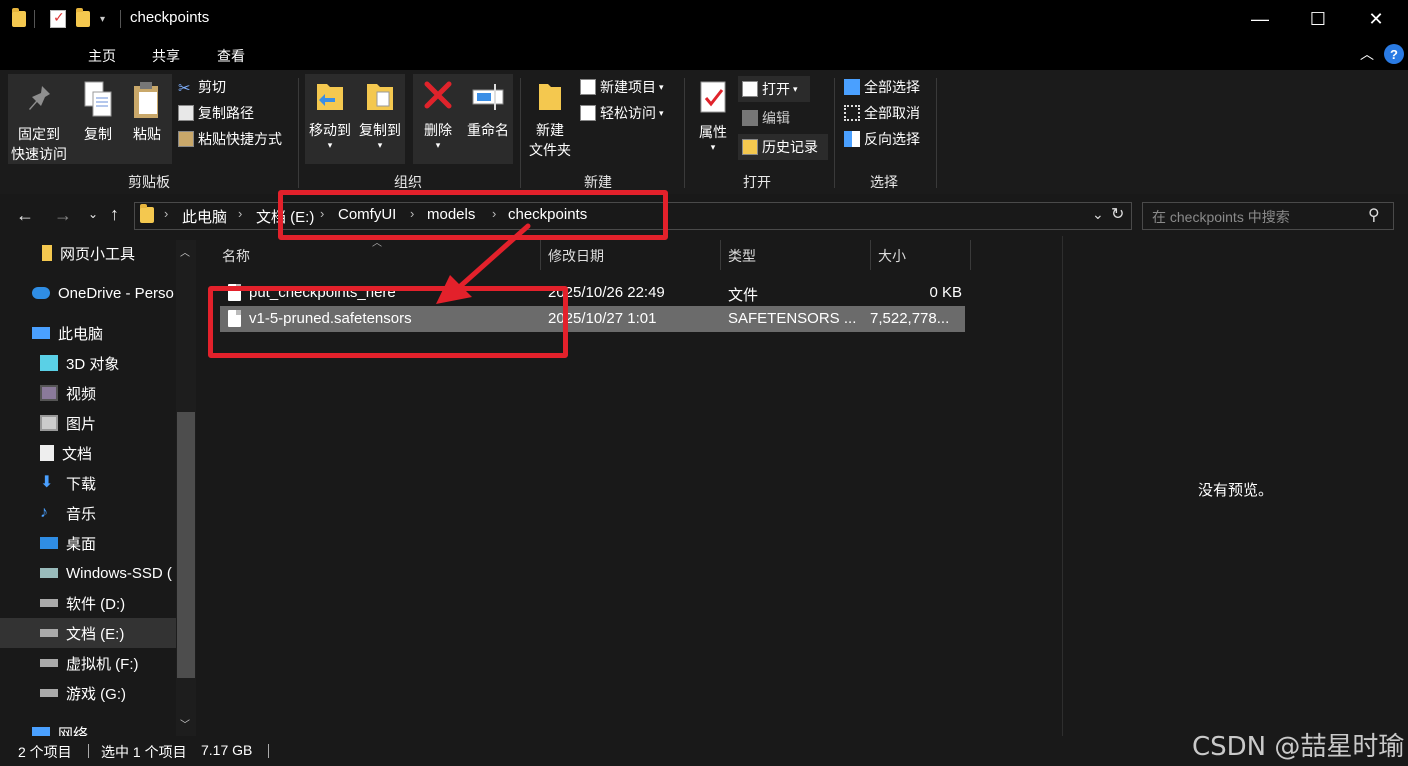  I want to click on copy-button: 复制, so click(98, 112).